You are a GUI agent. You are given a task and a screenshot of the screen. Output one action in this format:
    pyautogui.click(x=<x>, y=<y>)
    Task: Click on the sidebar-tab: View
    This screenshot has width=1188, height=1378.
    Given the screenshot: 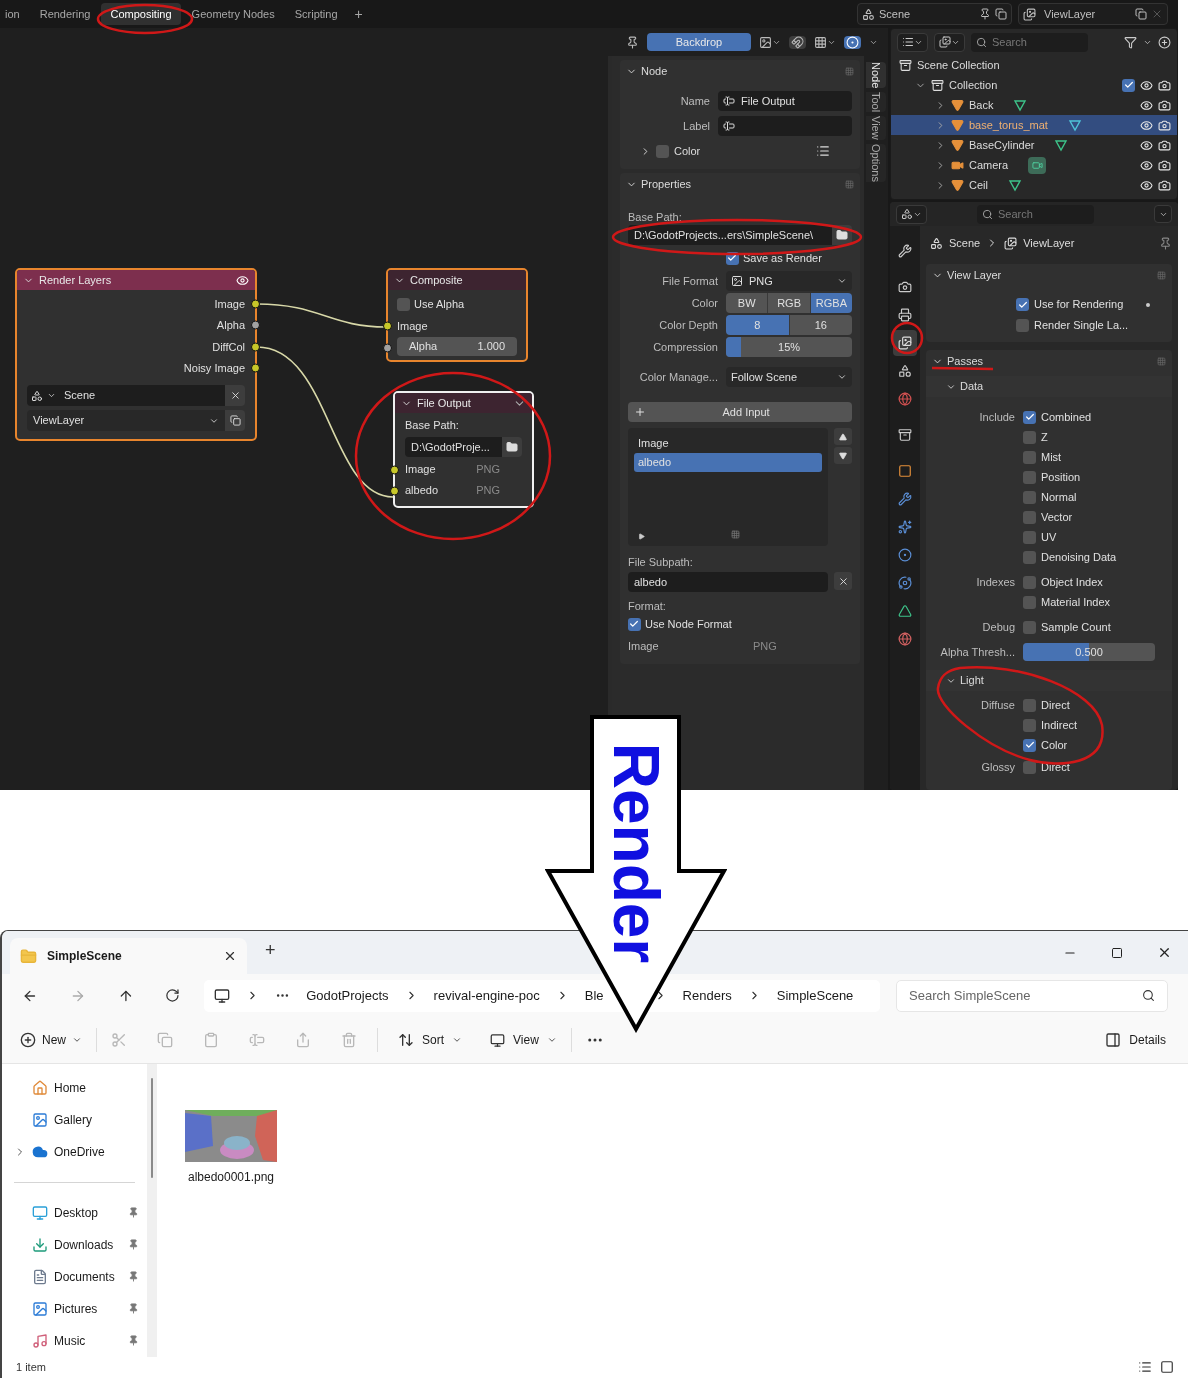 What is the action you would take?
    pyautogui.click(x=876, y=128)
    